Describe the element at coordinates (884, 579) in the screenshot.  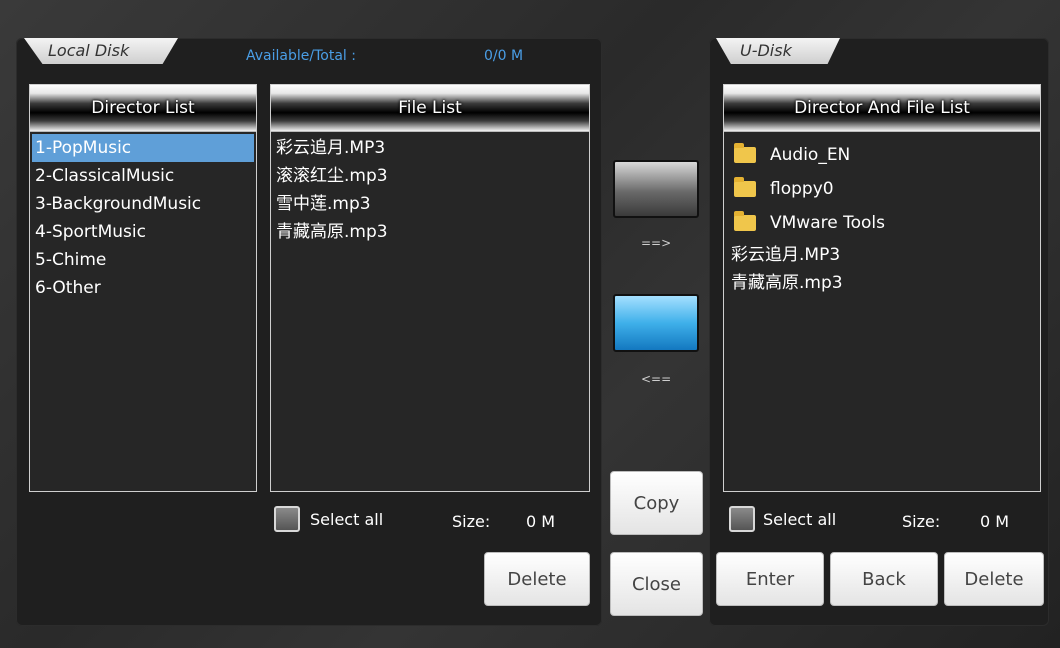
I see `udisk-back-button: Back` at that location.